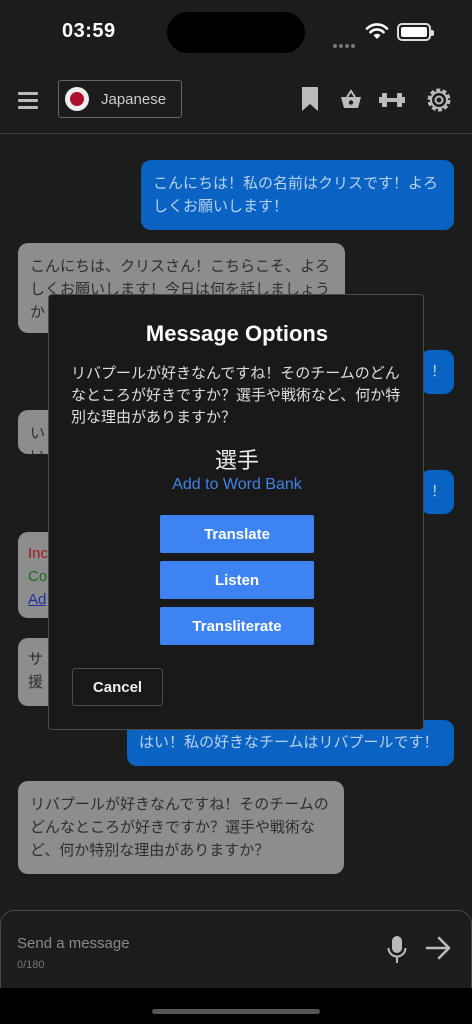 The width and height of the screenshot is (472, 1024). I want to click on japan-flag-icon, so click(77, 99).